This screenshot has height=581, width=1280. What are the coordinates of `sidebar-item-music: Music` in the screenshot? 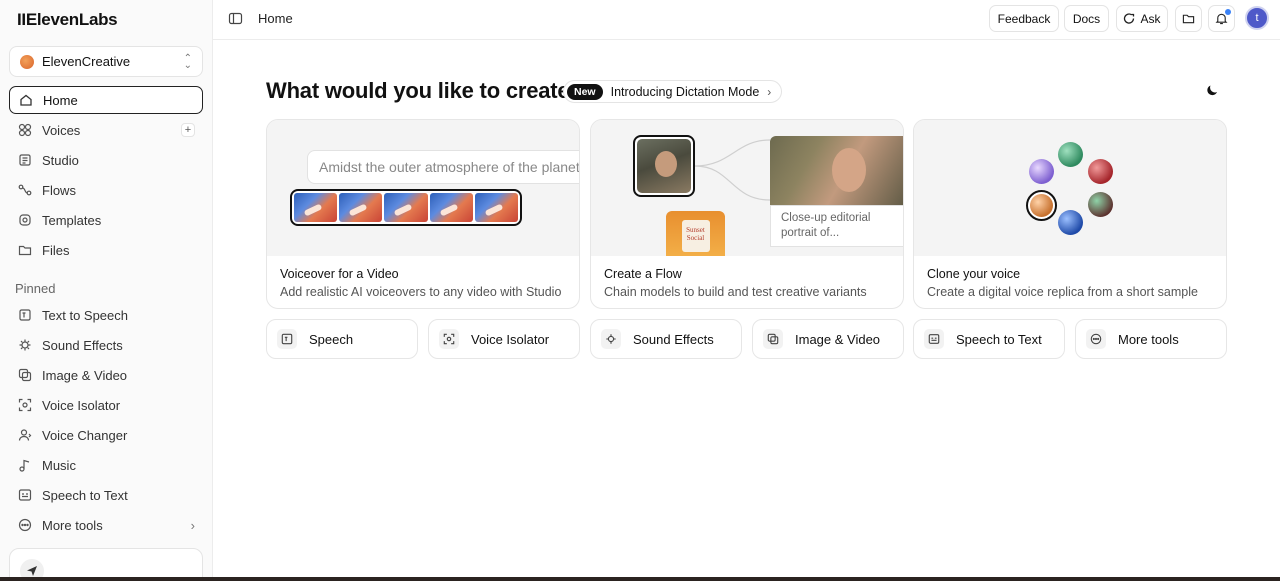 It's located at (106, 465).